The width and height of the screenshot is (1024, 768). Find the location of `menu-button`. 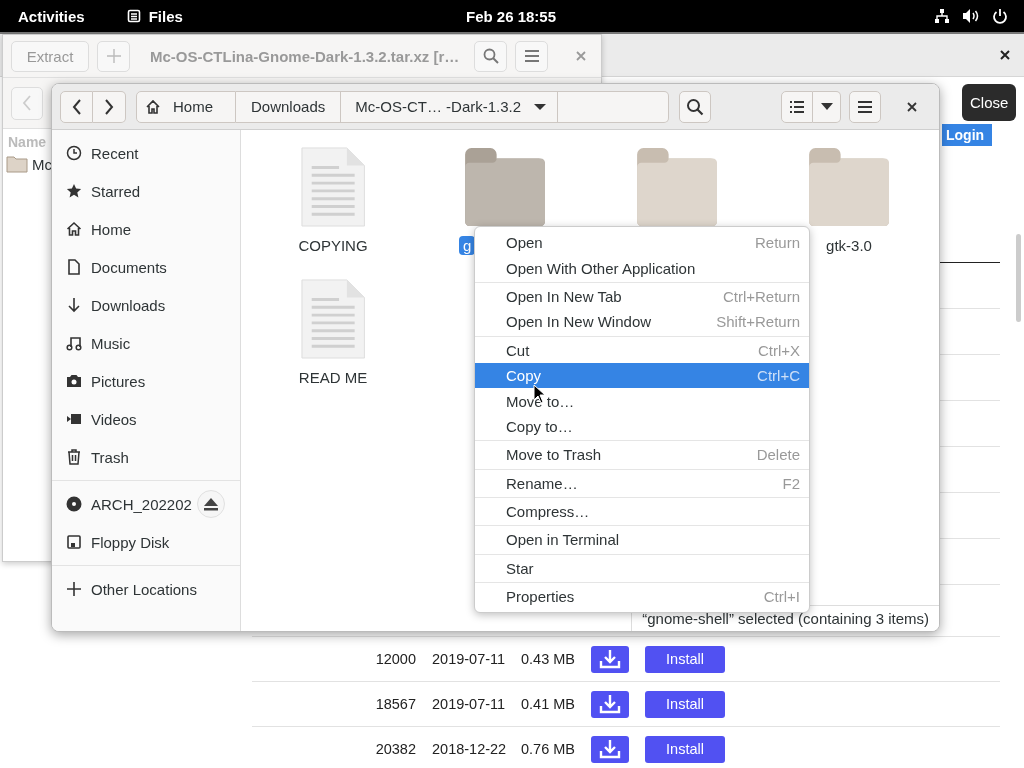

menu-button is located at coordinates (865, 106).